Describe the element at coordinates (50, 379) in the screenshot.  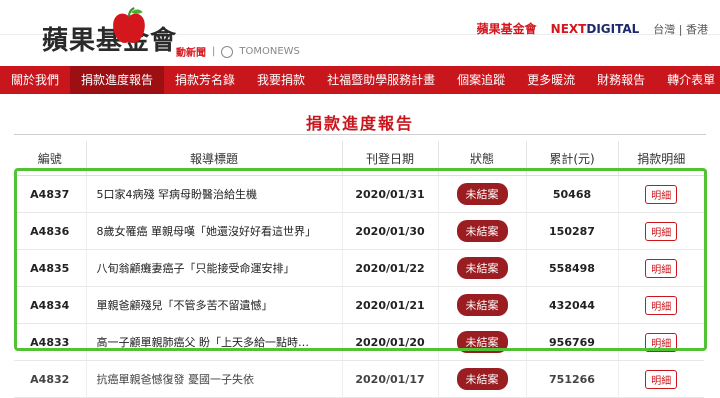
I see `case-id: A4832` at that location.